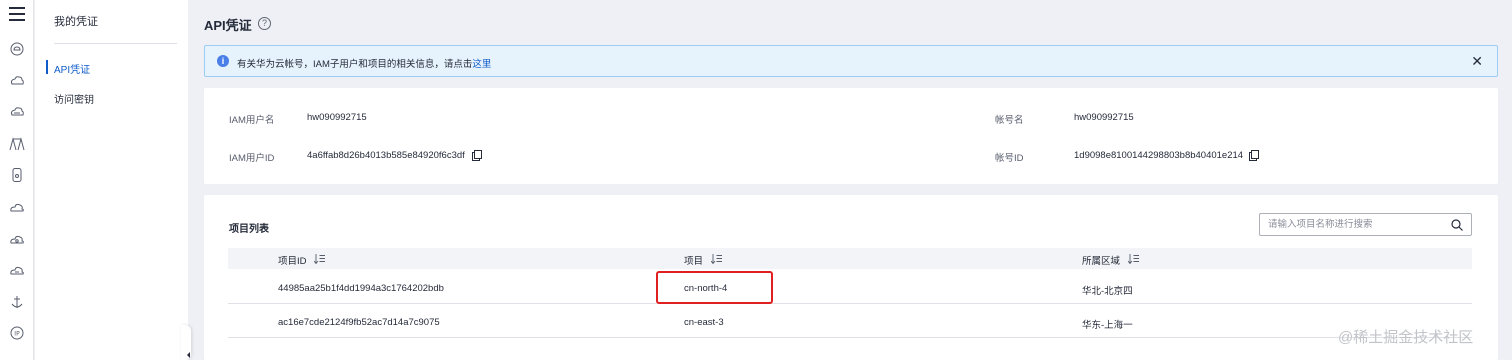  Describe the element at coordinates (361, 288) in the screenshot. I see `project-id-cell: 44985aa25b1f4dd1994a3c1764202bdb` at that location.